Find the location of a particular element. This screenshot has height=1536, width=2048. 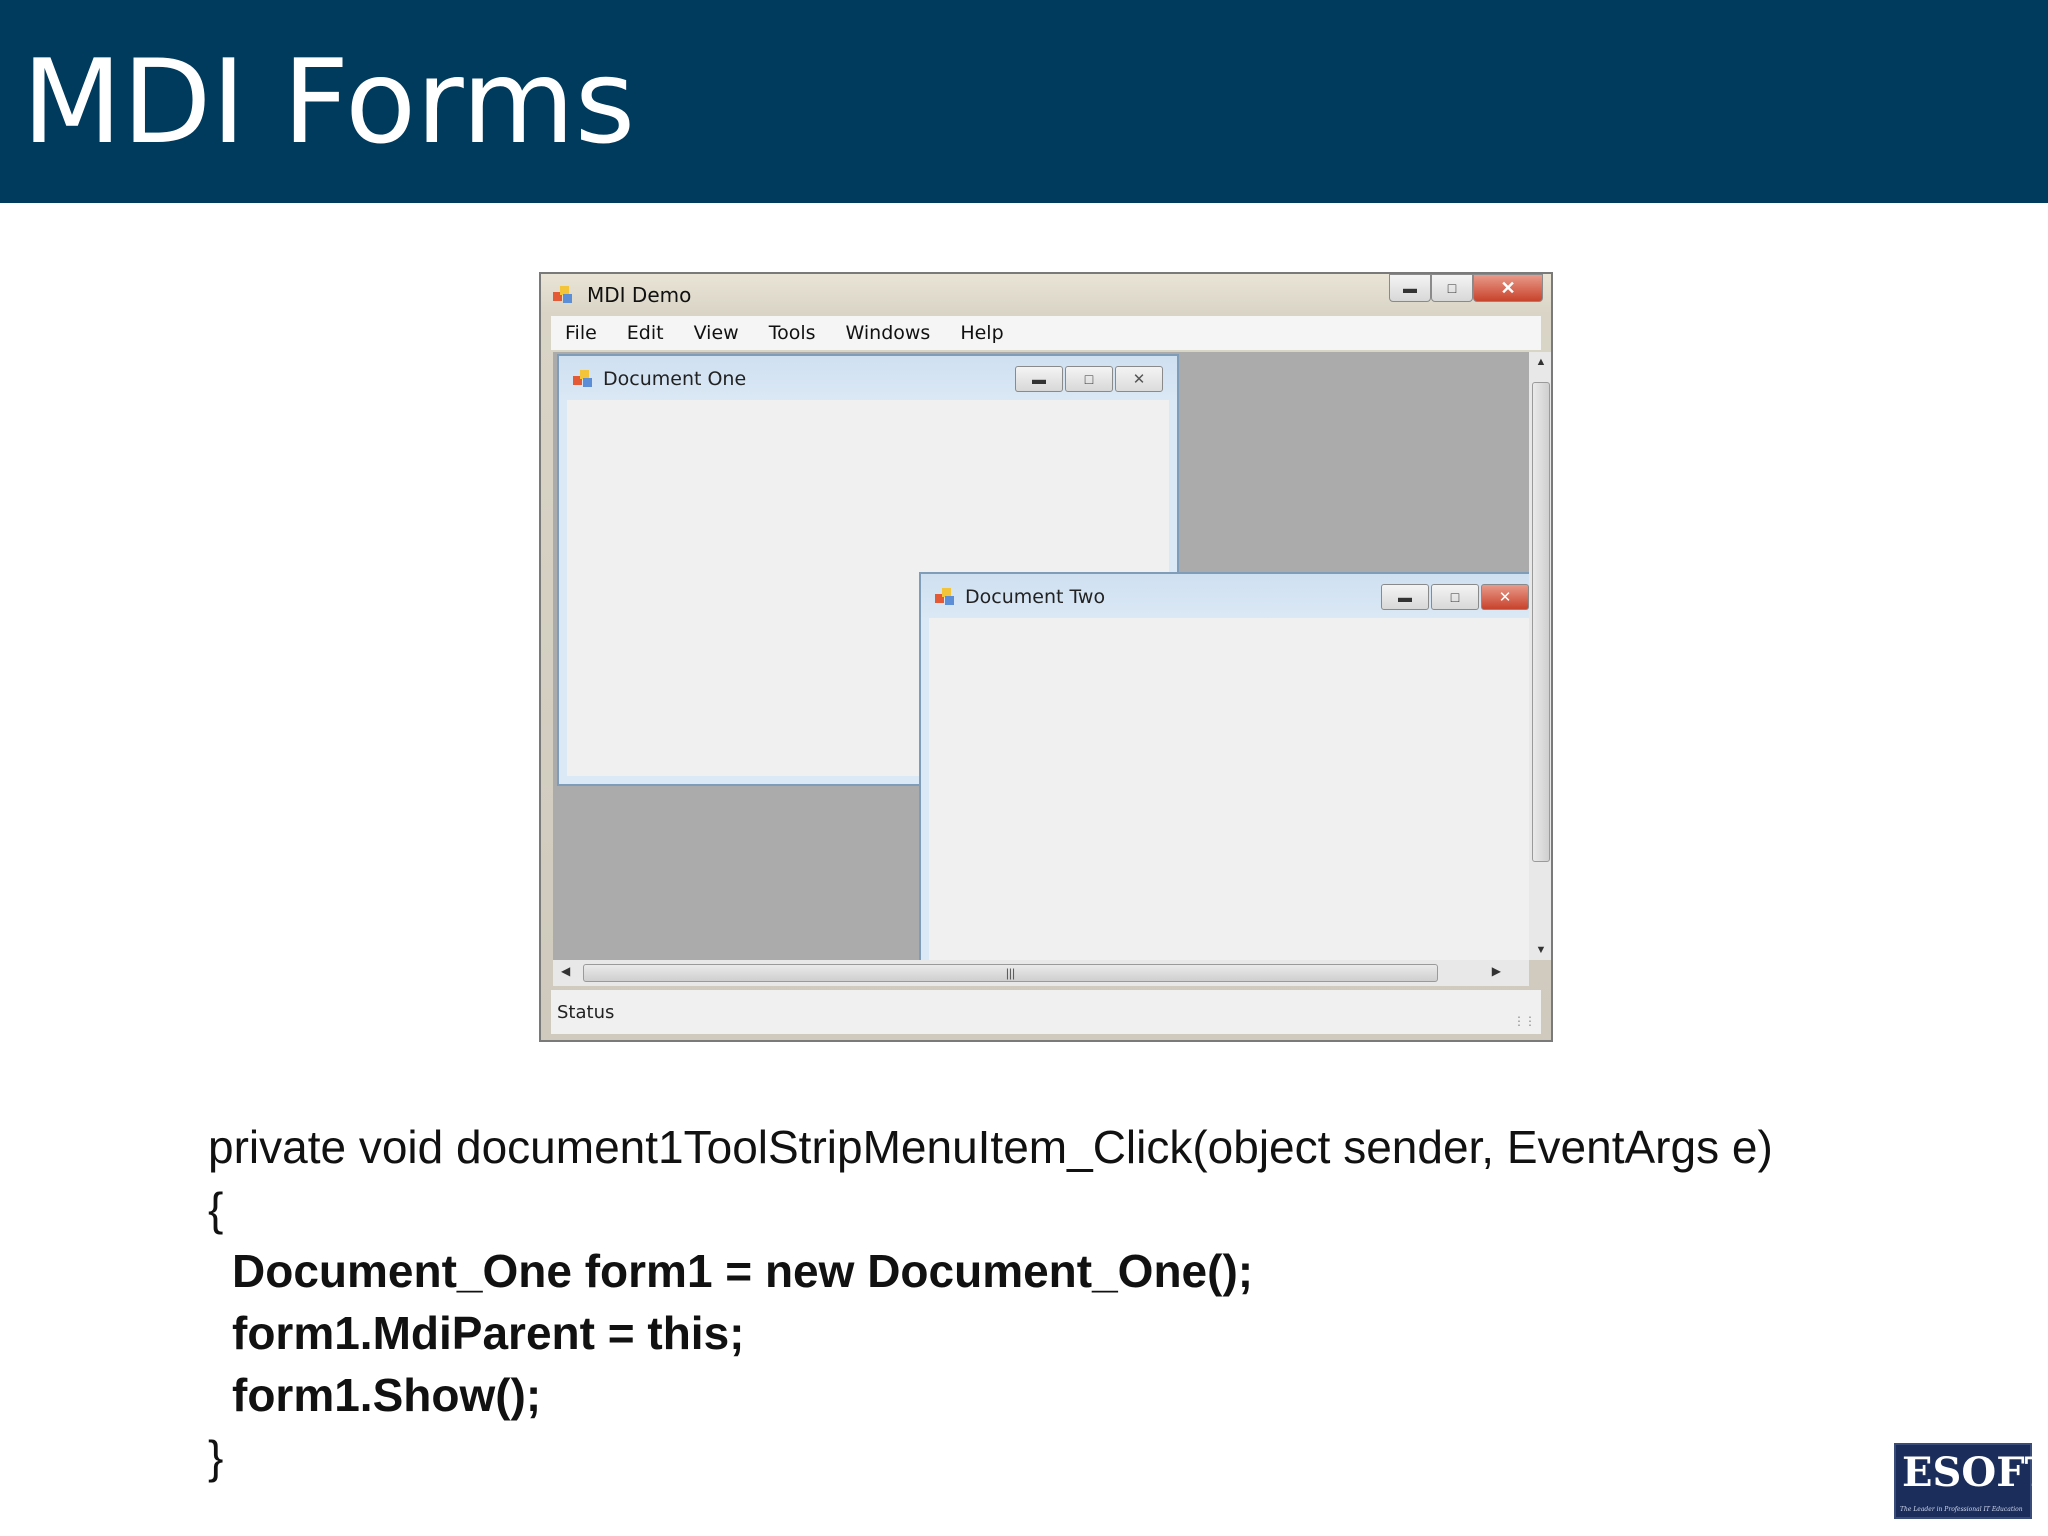

horizontal-scrollbar: ◀ ||| ▶ is located at coordinates (1041, 973).